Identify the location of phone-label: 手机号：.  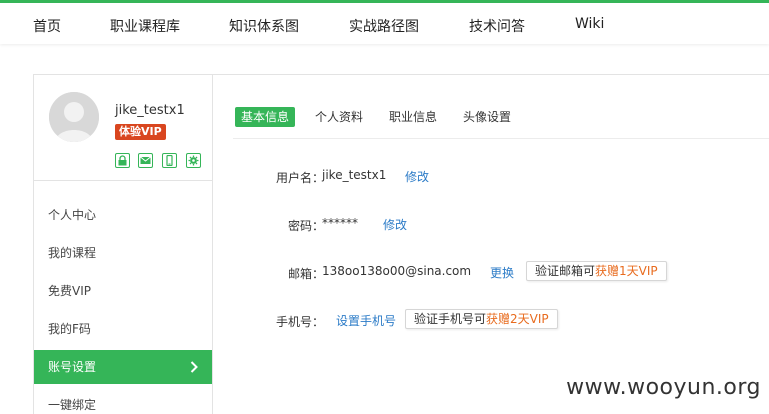
(299, 322).